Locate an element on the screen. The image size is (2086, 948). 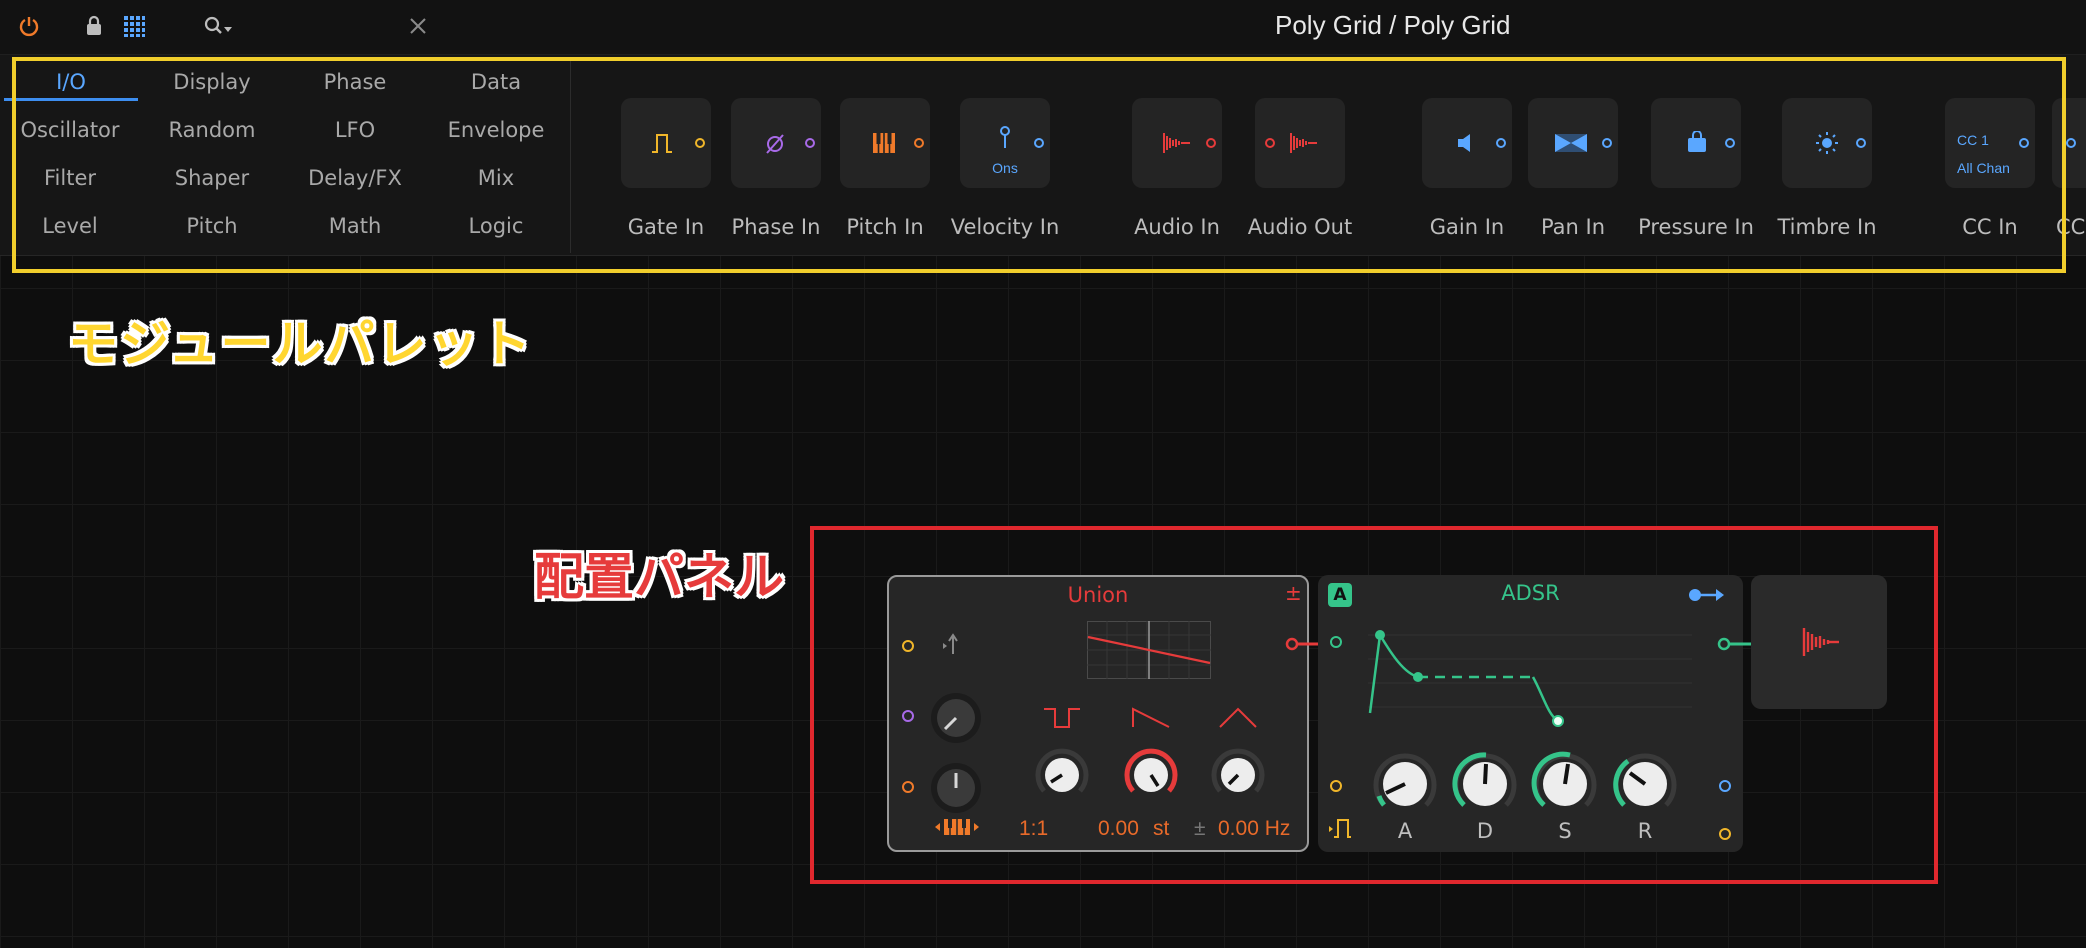
category-display: Display is located at coordinates (212, 82).